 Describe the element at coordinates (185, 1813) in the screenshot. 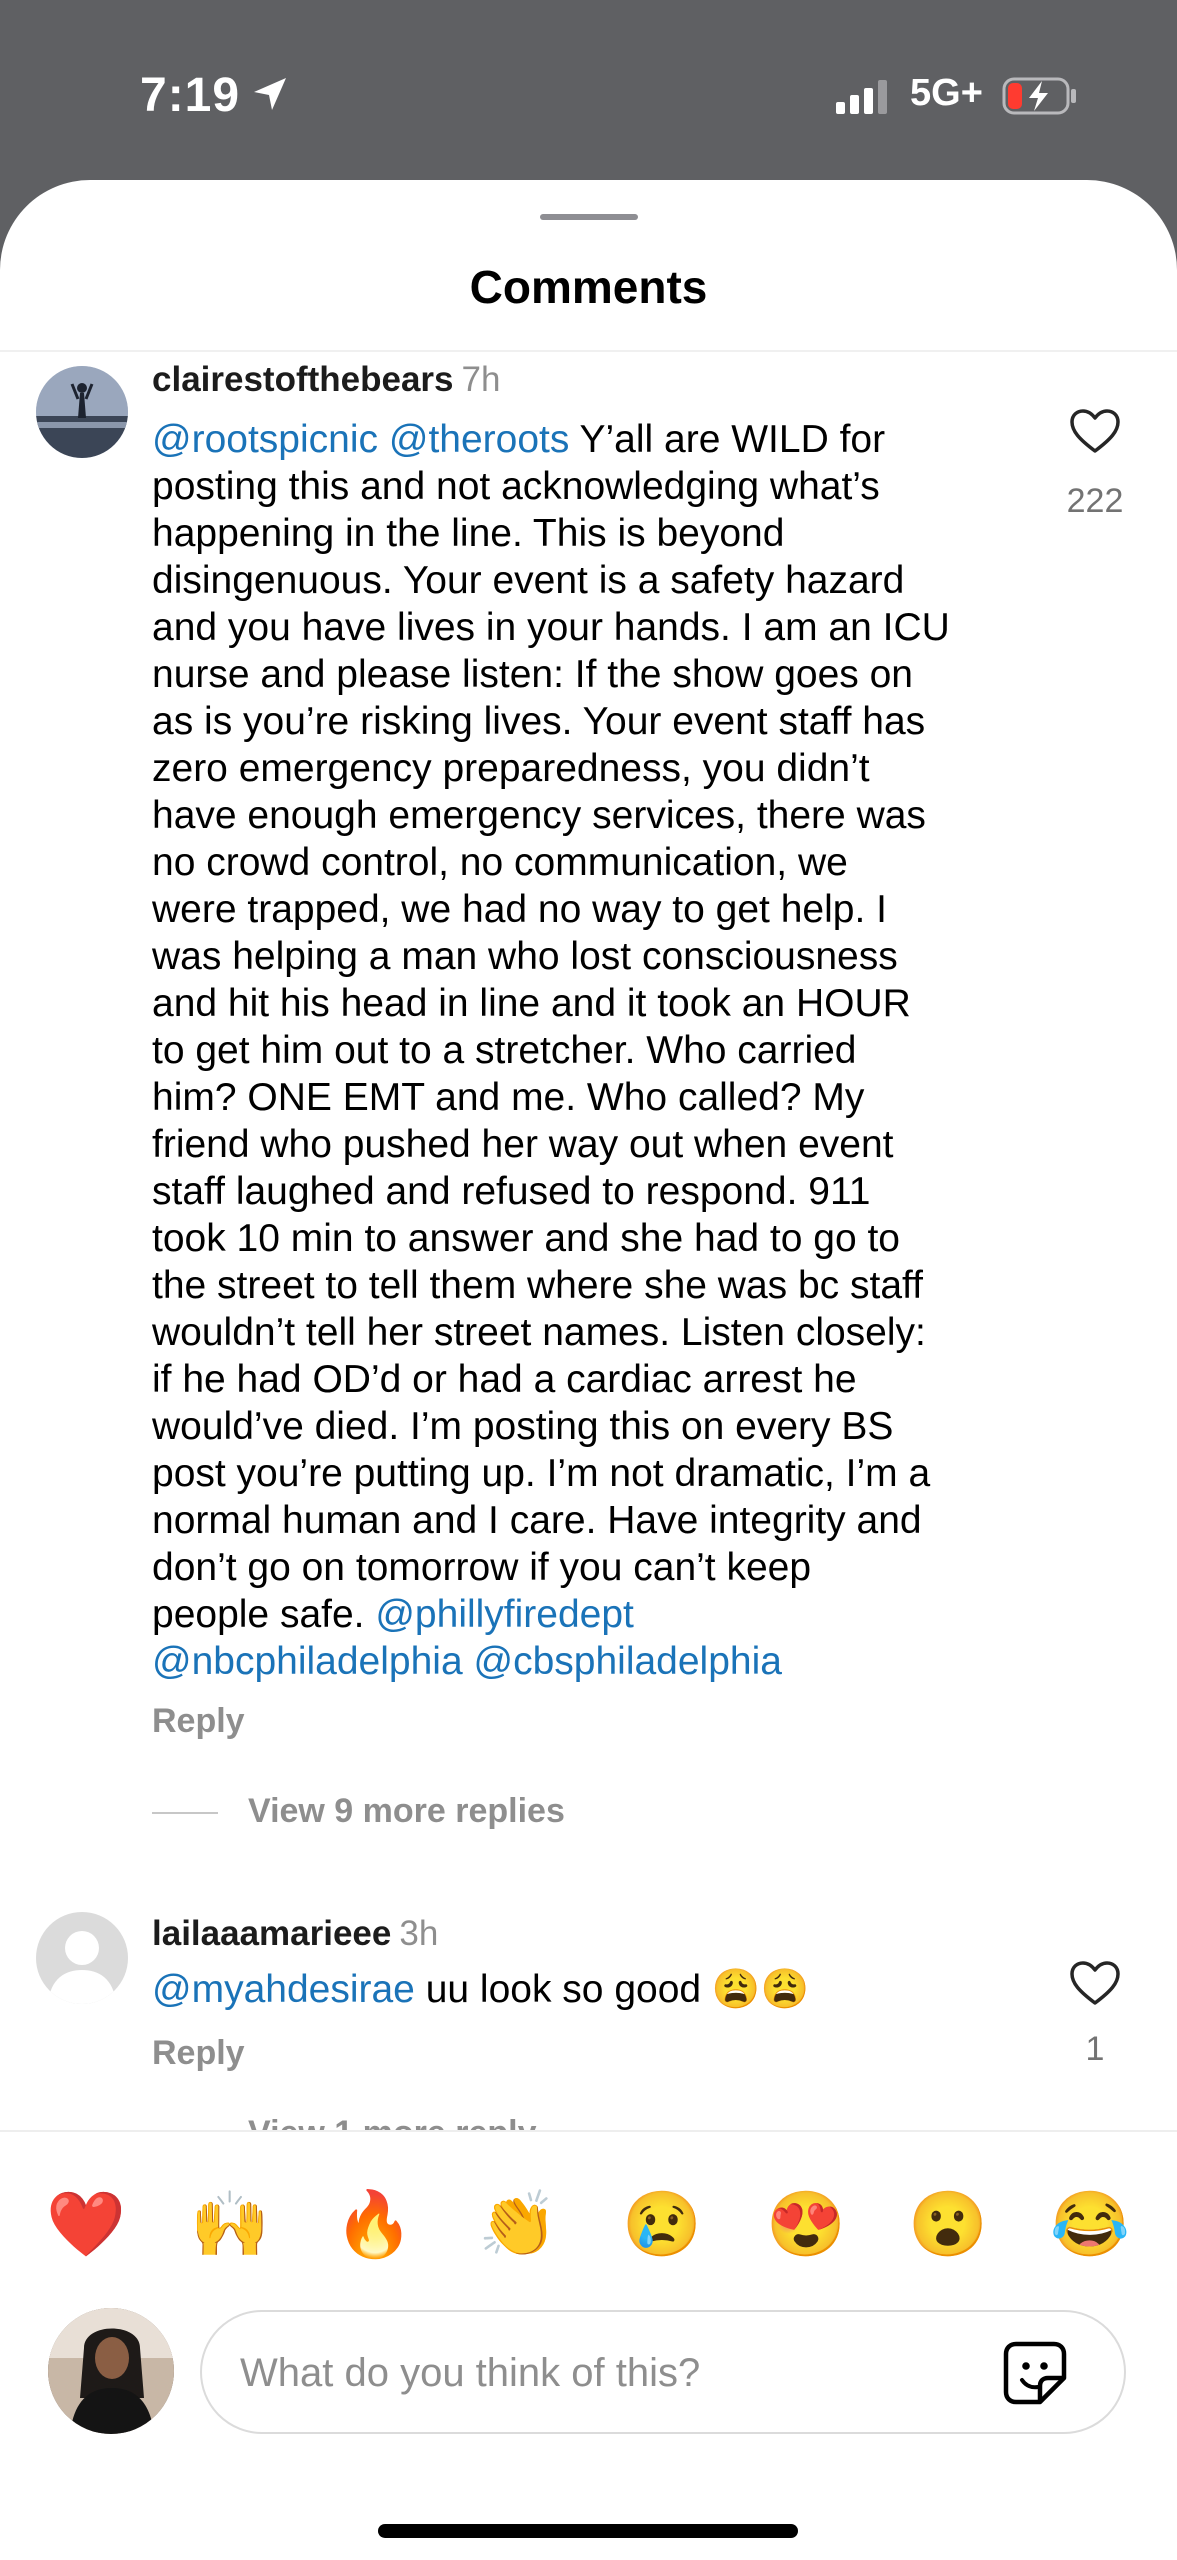

I see `replies-divider` at that location.